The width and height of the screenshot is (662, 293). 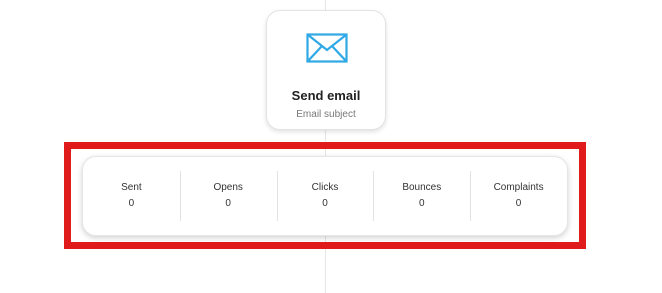 I want to click on envelope-icon, so click(x=327, y=48).